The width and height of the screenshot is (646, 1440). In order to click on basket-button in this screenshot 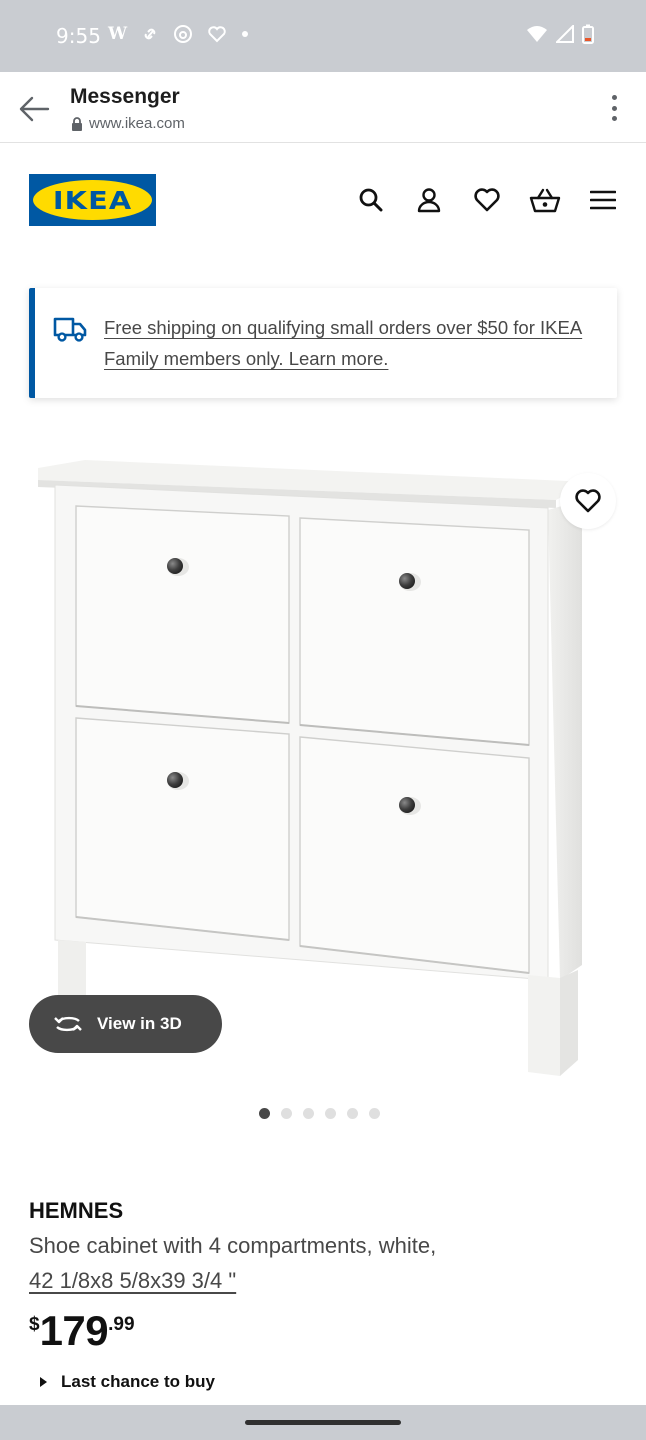, I will do `click(545, 200)`.